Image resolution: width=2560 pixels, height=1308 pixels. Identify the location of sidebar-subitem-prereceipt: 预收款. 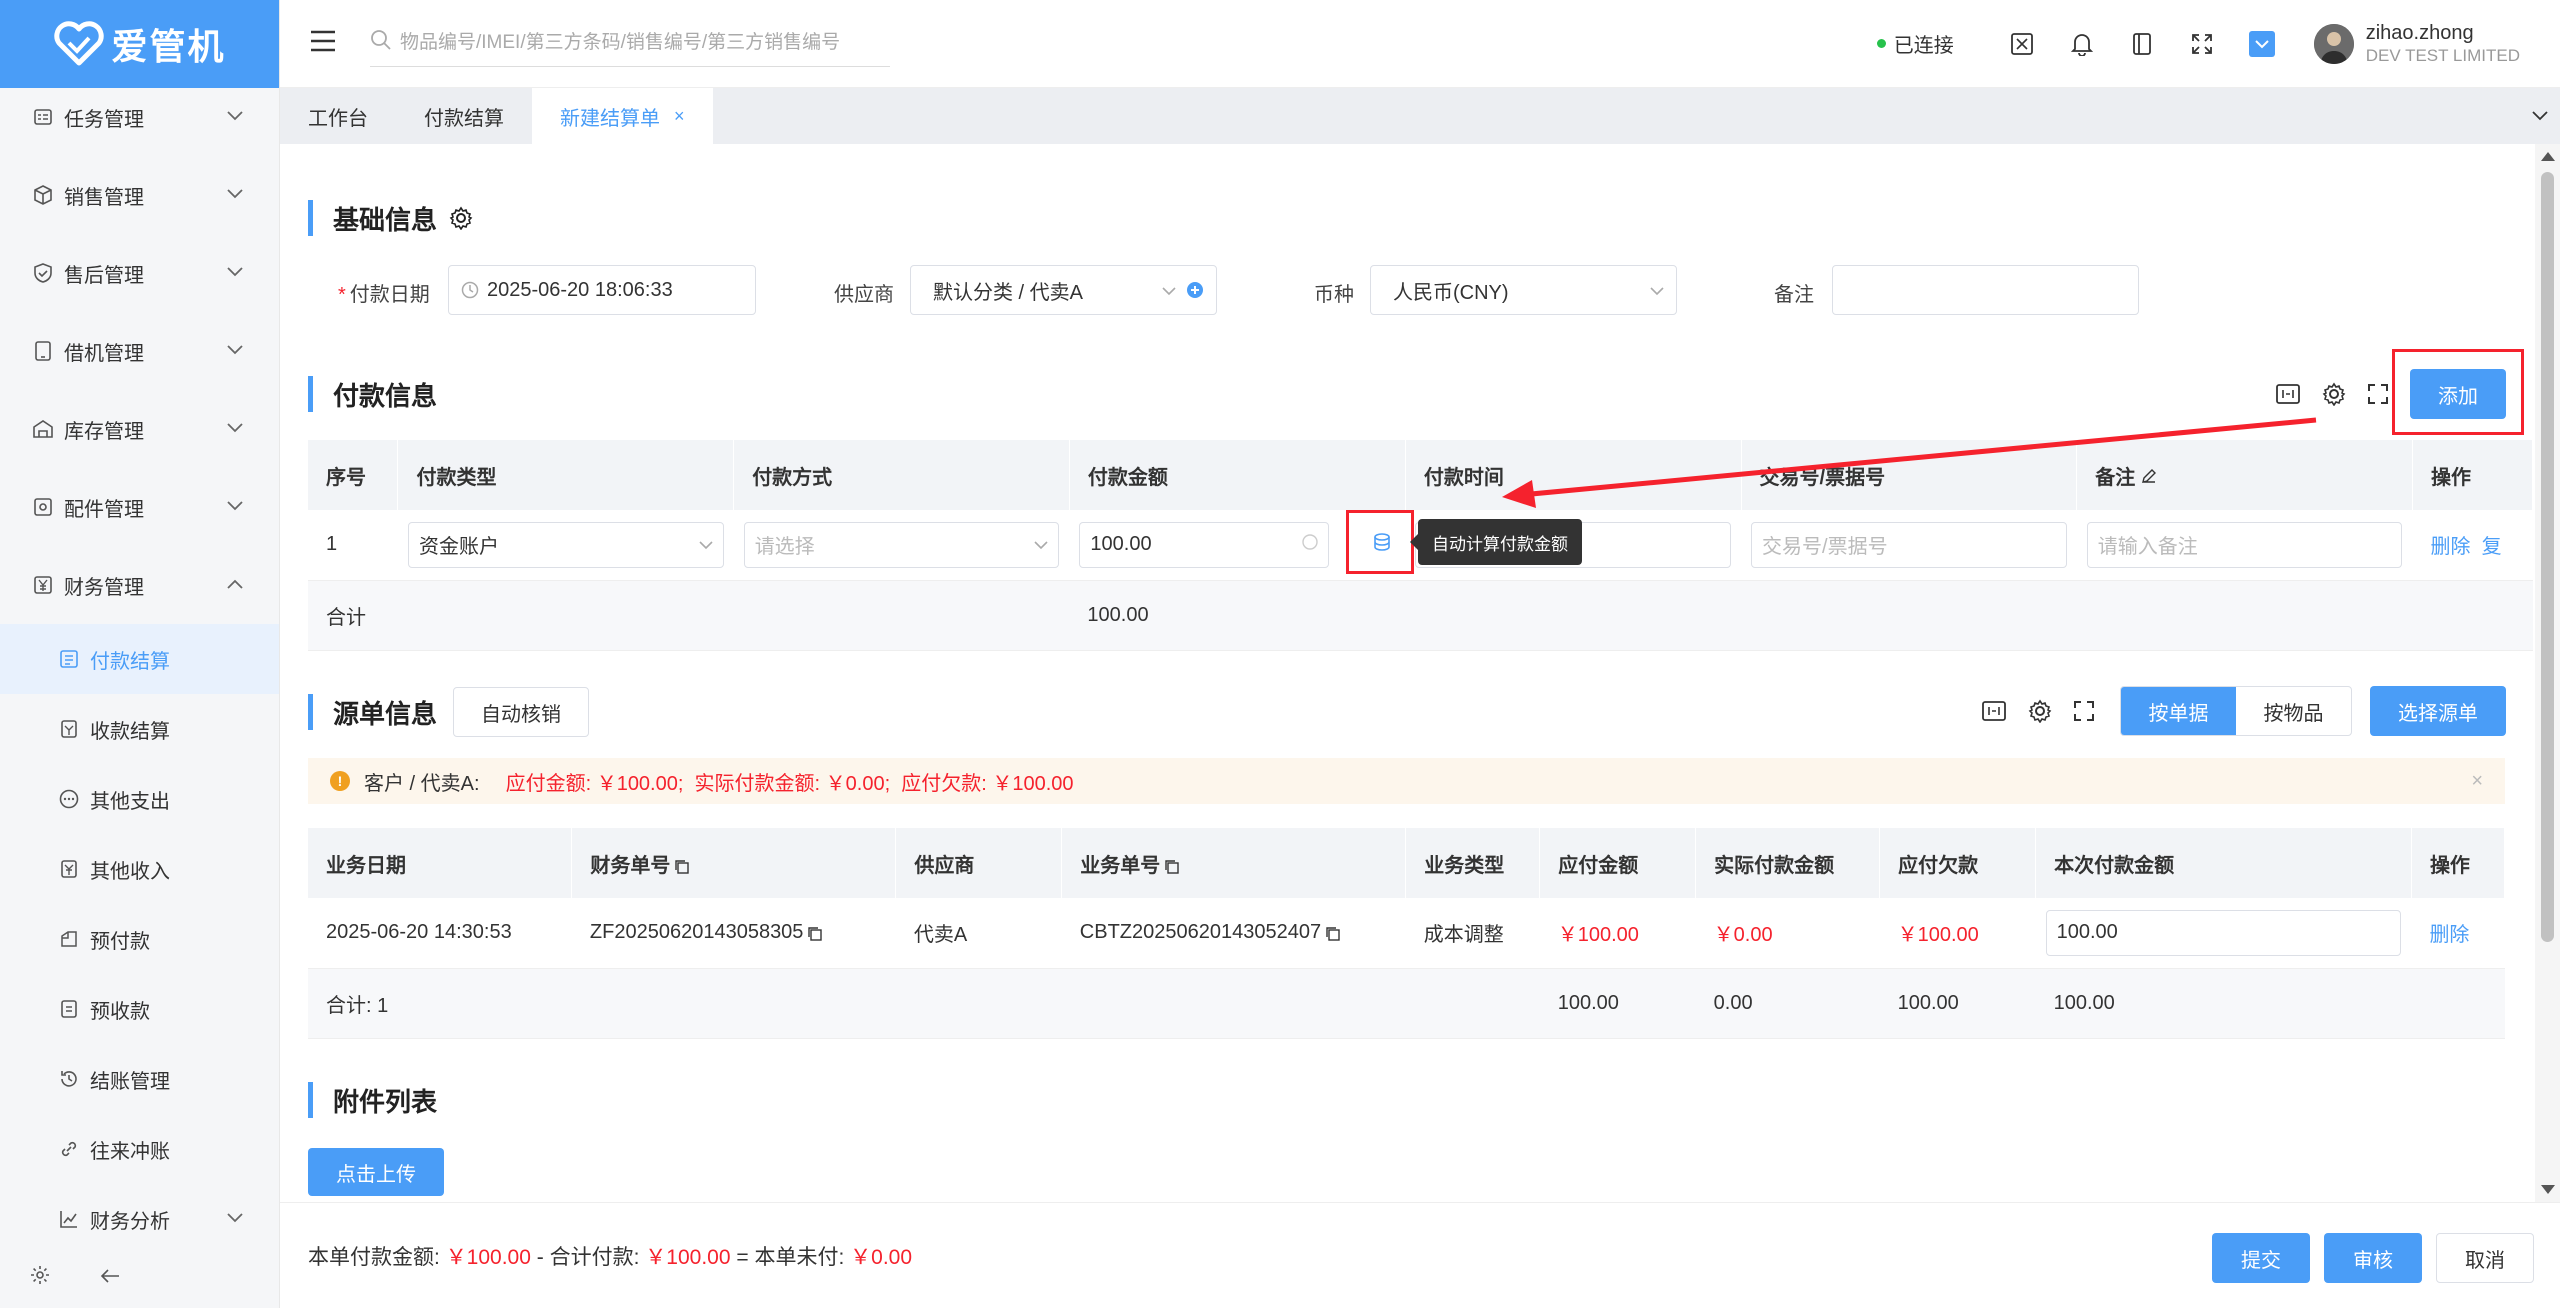
(139, 1009).